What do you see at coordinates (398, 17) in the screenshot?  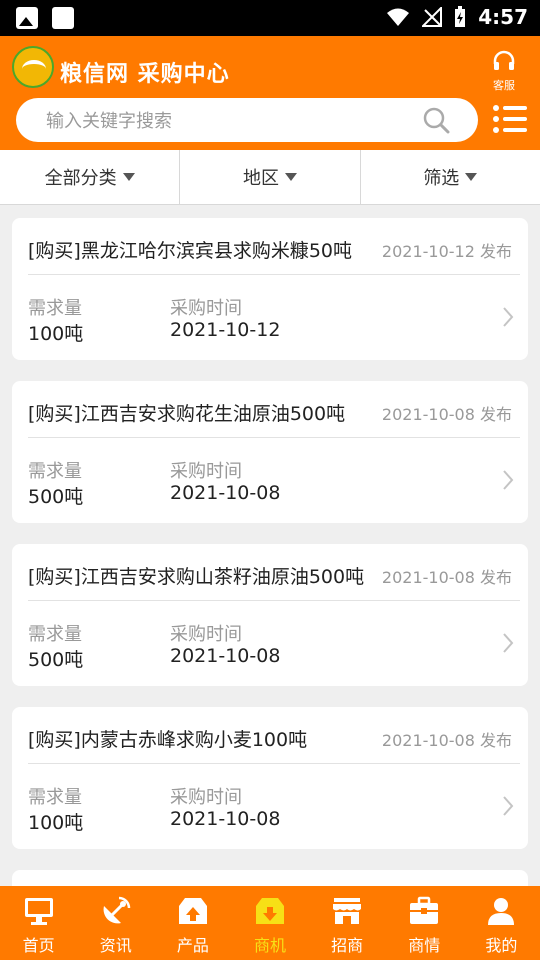 I see `wifi-icon` at bounding box center [398, 17].